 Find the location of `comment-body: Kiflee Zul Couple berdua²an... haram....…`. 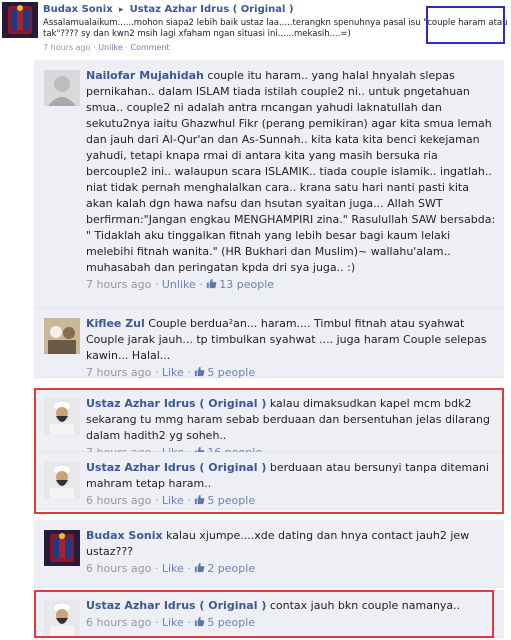

comment-body: Kiflee Zul Couple berdua²an... haram....… is located at coordinates (291, 348).